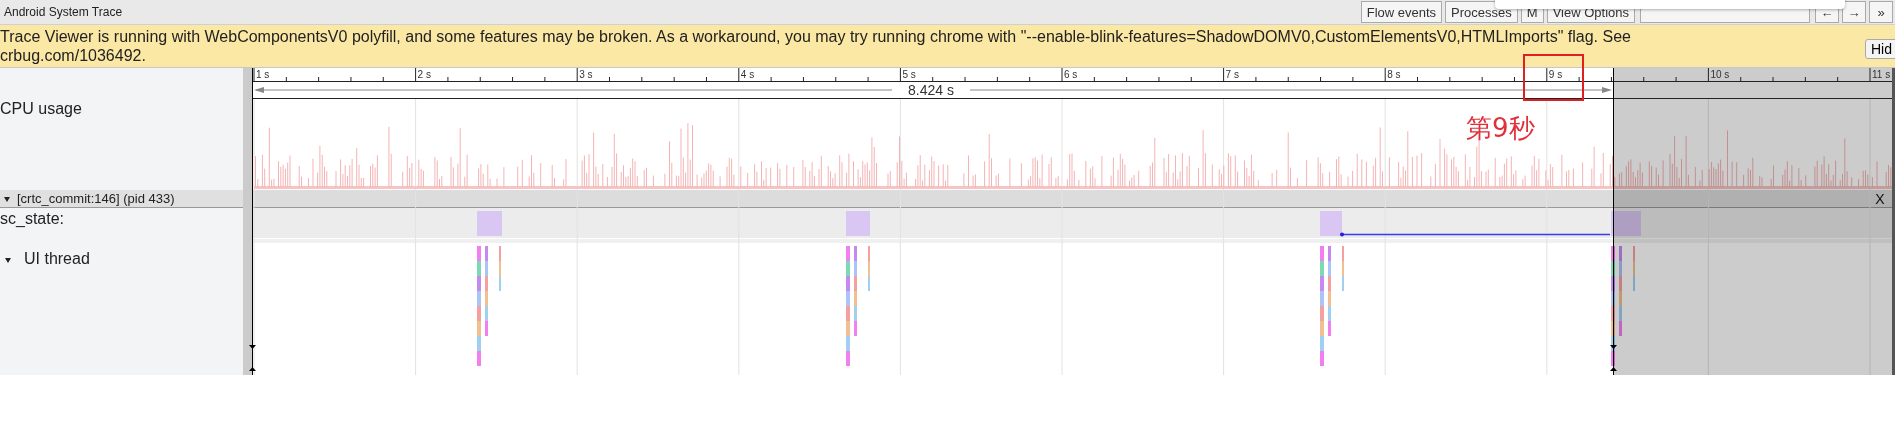 The width and height of the screenshot is (1895, 438). What do you see at coordinates (1071, 74) in the screenshot?
I see `tick-label: 6 s` at bounding box center [1071, 74].